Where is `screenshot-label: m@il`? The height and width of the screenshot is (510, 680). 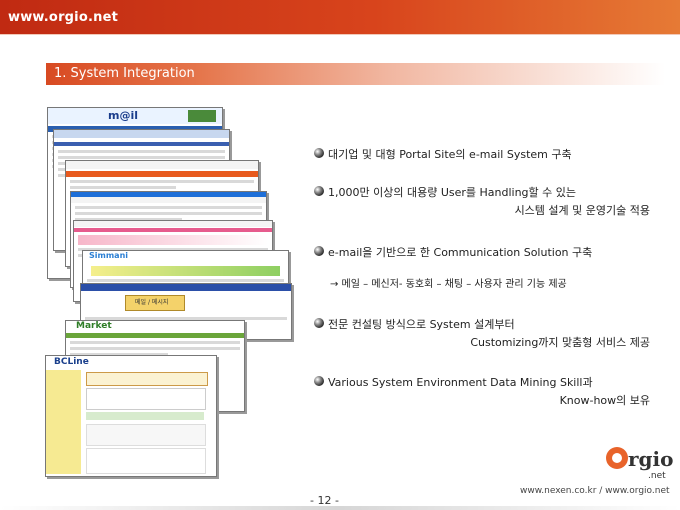
screenshot-label: m@il is located at coordinates (123, 115).